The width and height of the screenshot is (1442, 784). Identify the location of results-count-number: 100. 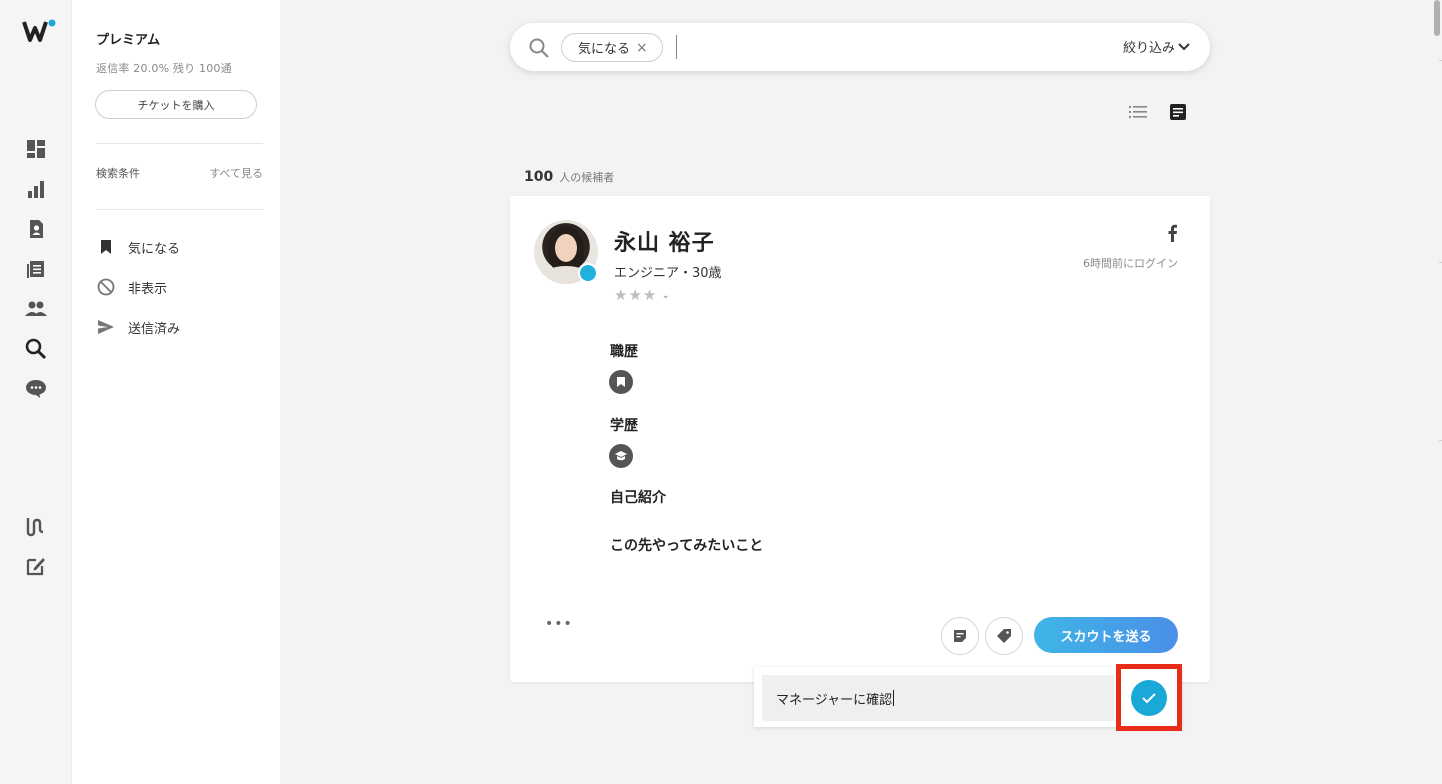
(539, 177).